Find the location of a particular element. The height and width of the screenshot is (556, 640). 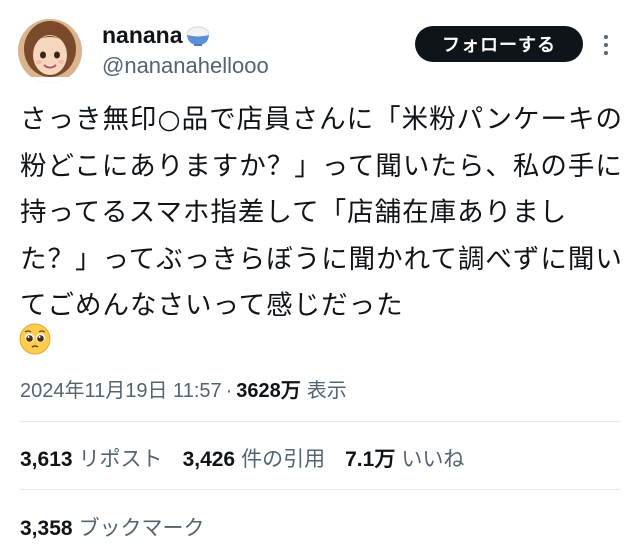

quotes-count: 3,426 is located at coordinates (209, 459).